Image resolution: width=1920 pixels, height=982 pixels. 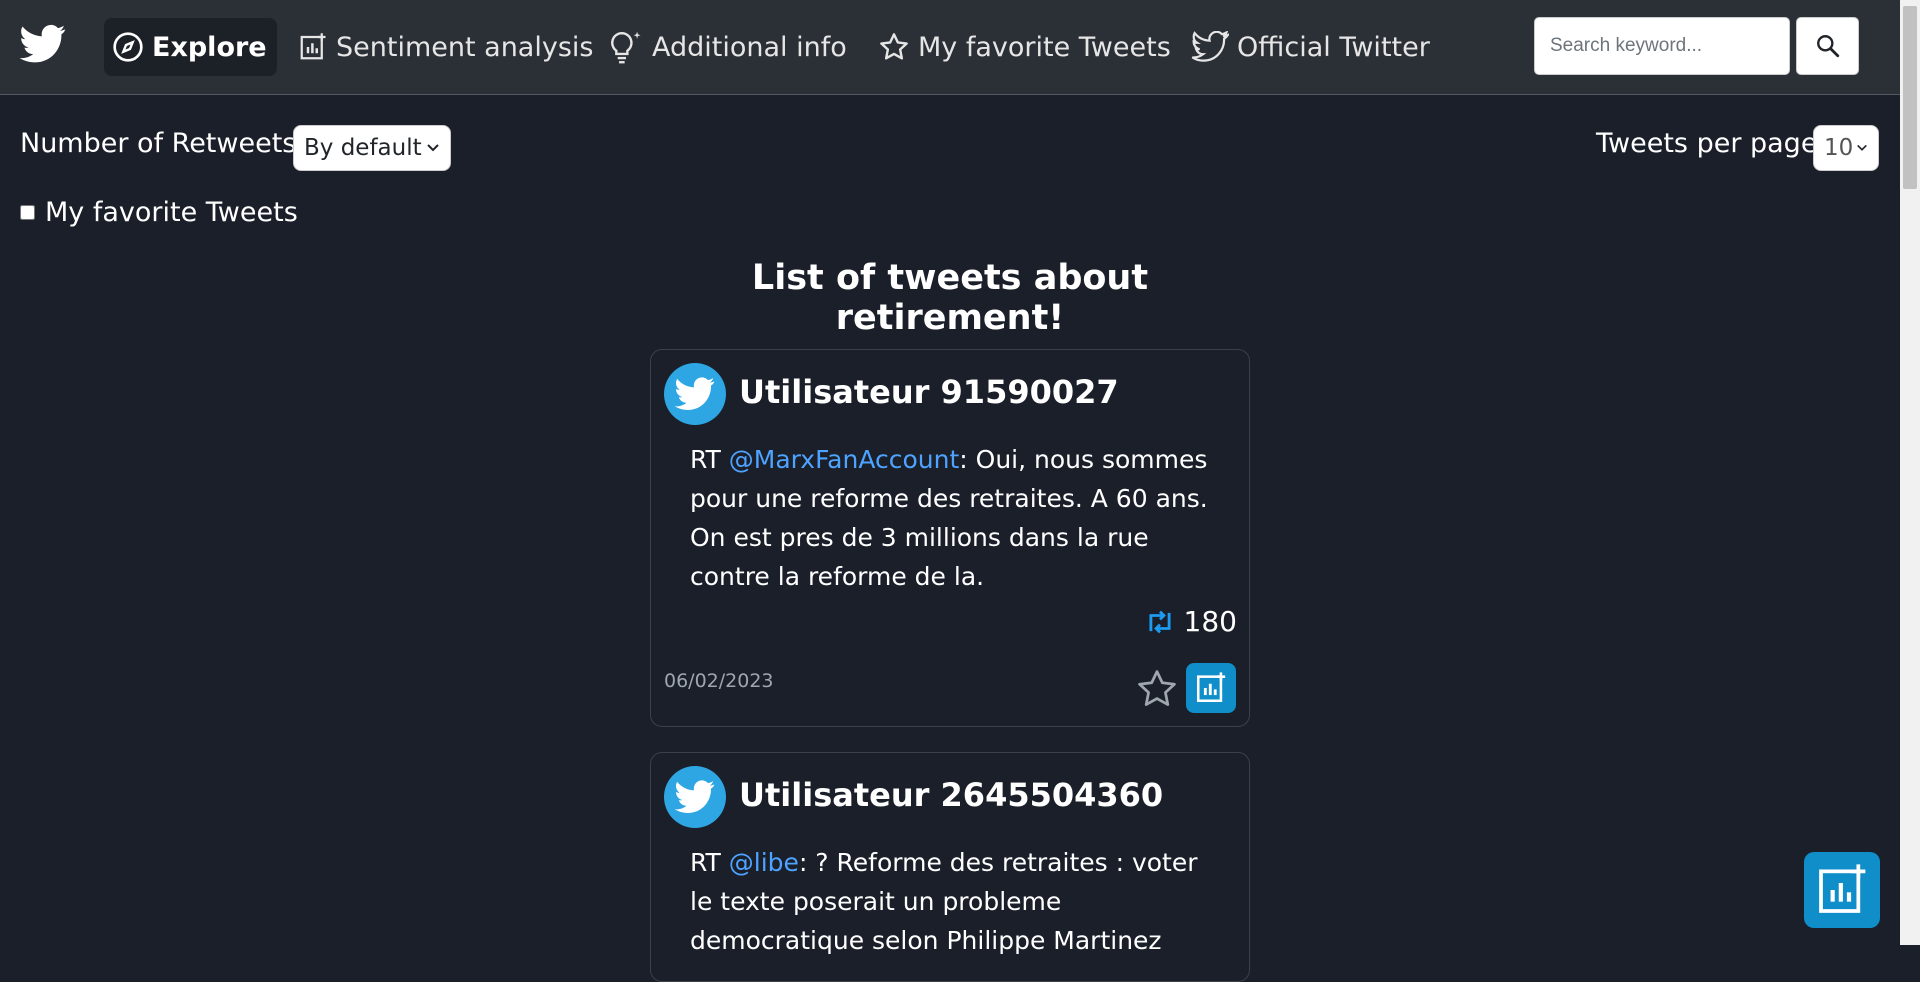 I want to click on tweet-username: Utilisateur 2645504360, so click(x=951, y=795).